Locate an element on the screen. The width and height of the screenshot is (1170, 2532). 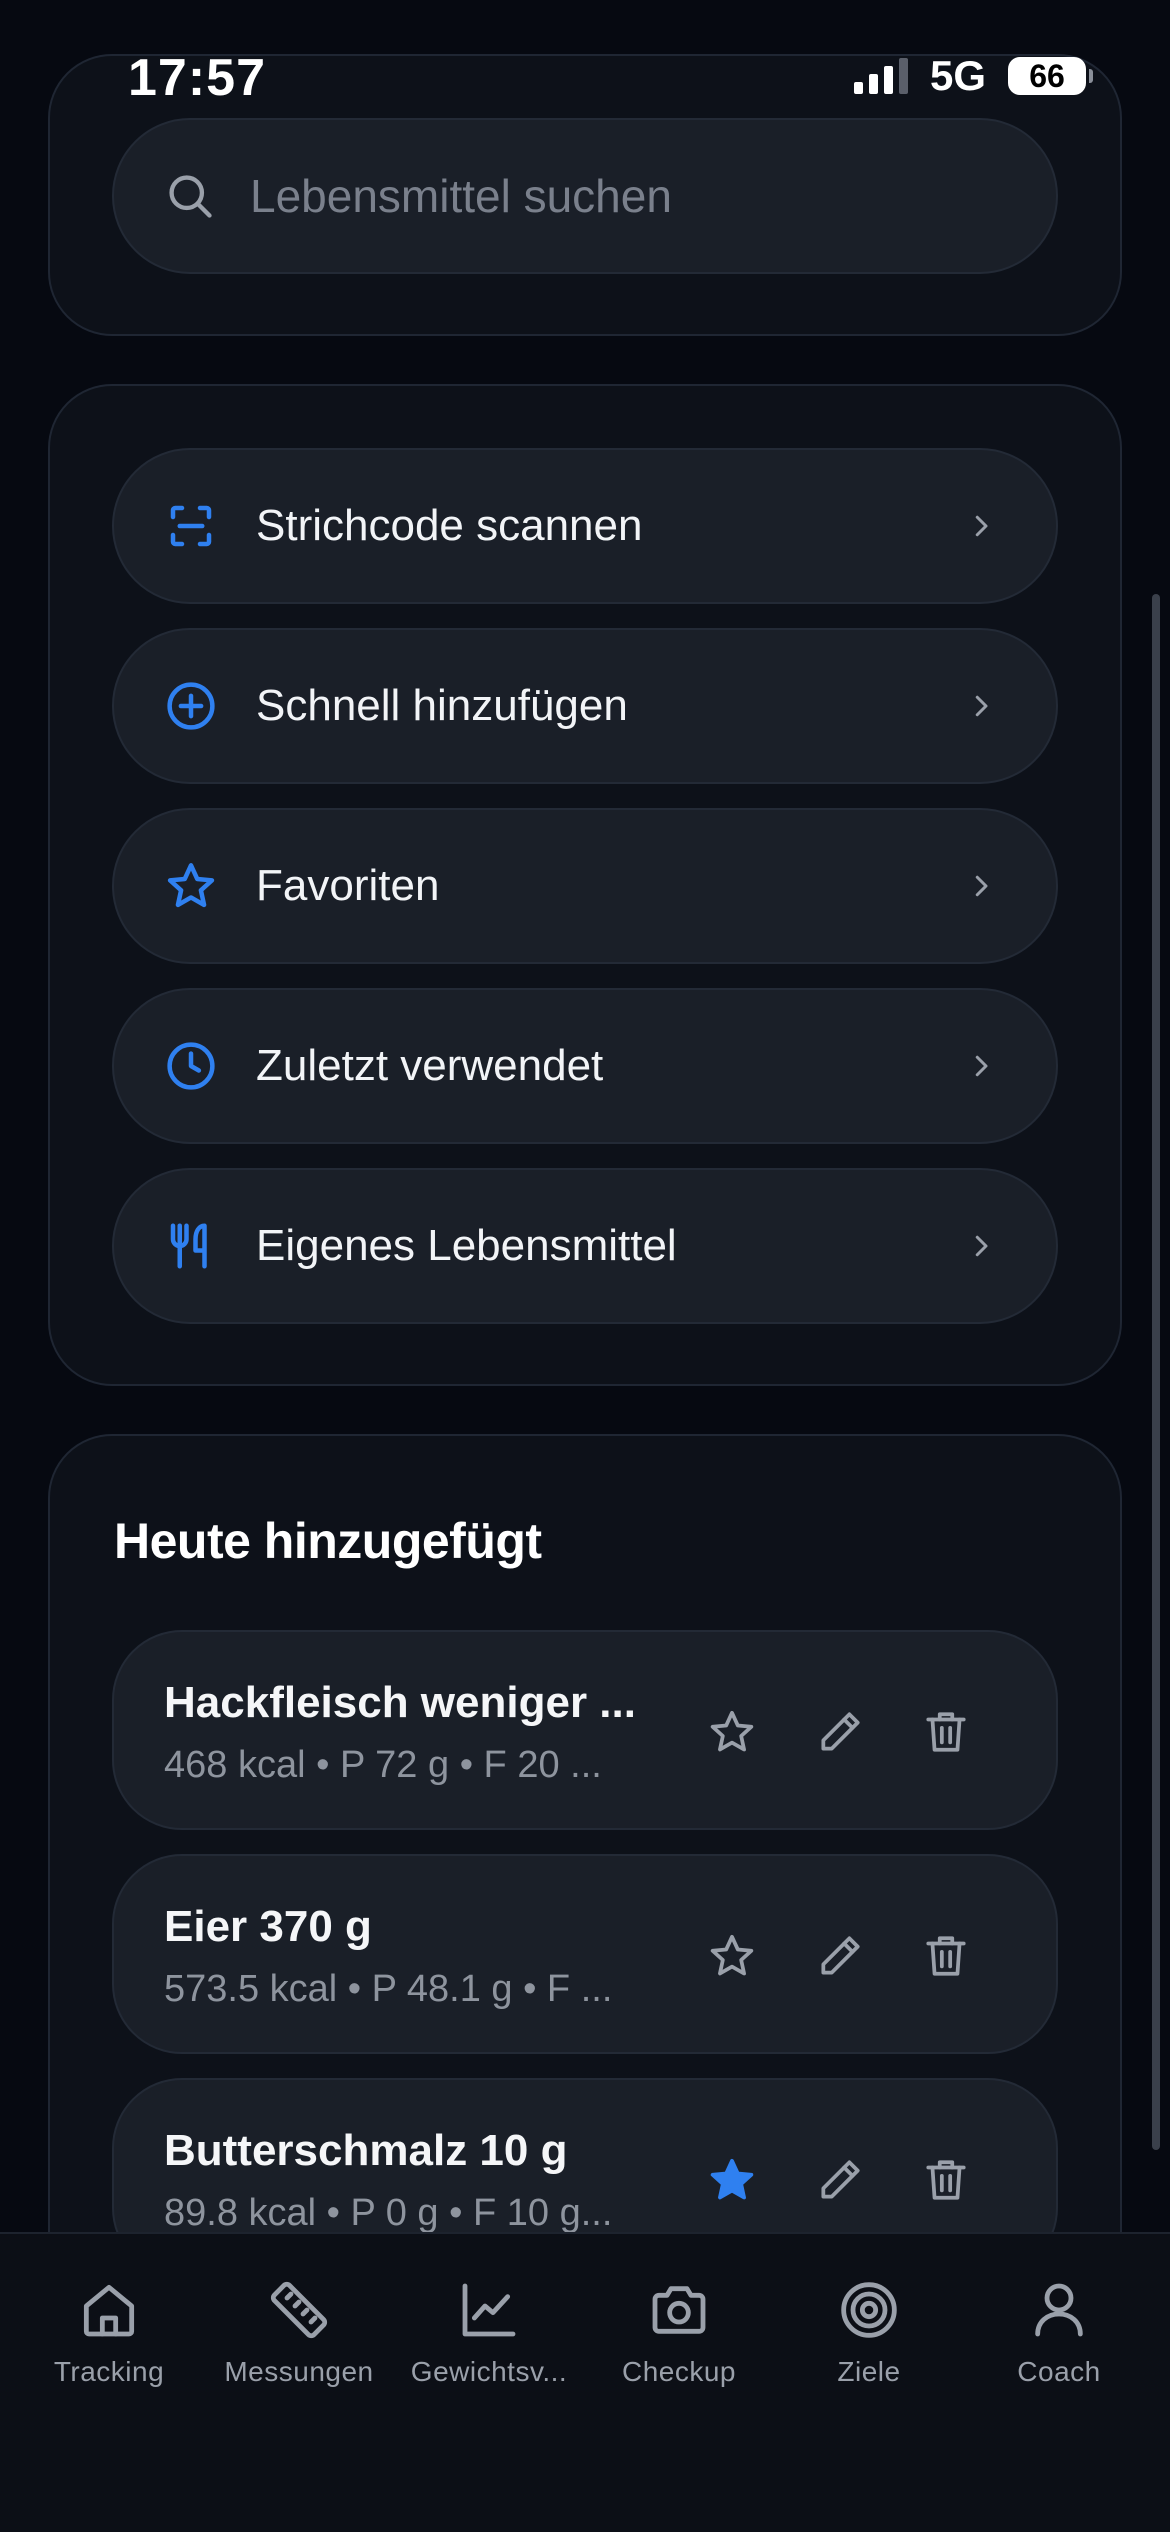
action-recently-used: Zuletzt verwendet is located at coordinates (585, 1066).